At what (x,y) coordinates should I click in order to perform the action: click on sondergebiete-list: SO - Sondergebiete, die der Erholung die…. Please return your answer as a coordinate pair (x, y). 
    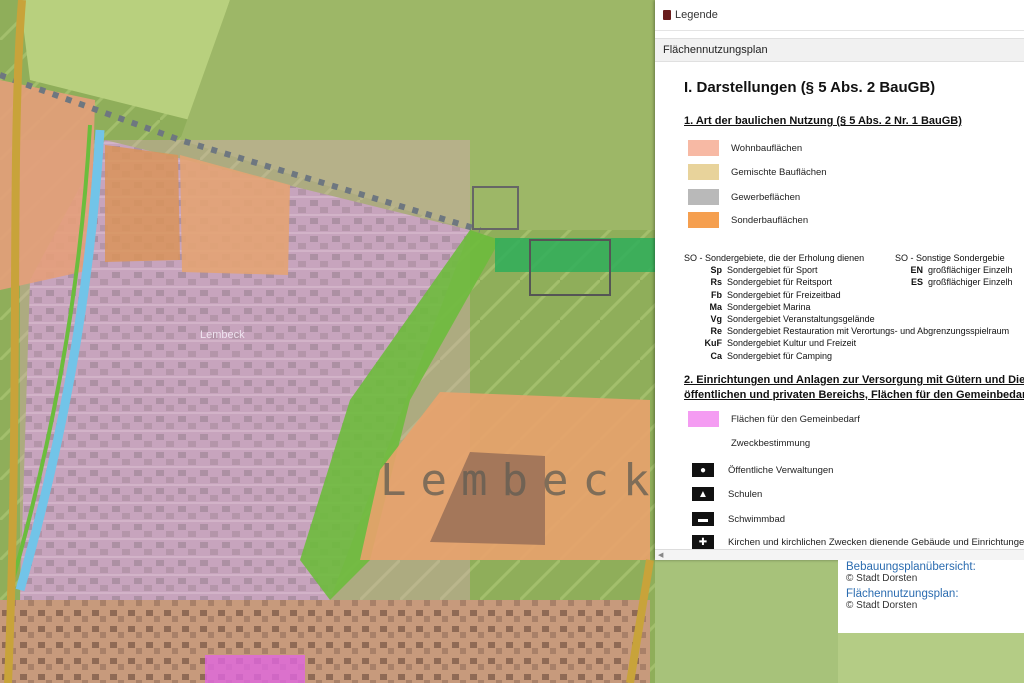
    Looking at the image, I should click on (848, 307).